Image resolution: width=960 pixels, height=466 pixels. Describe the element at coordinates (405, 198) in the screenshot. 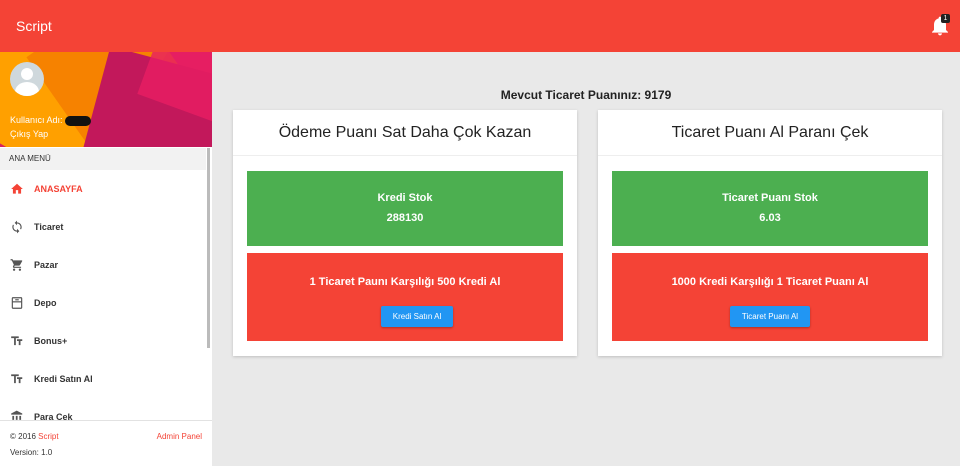

I see `stock-label: Kredi Stok` at that location.